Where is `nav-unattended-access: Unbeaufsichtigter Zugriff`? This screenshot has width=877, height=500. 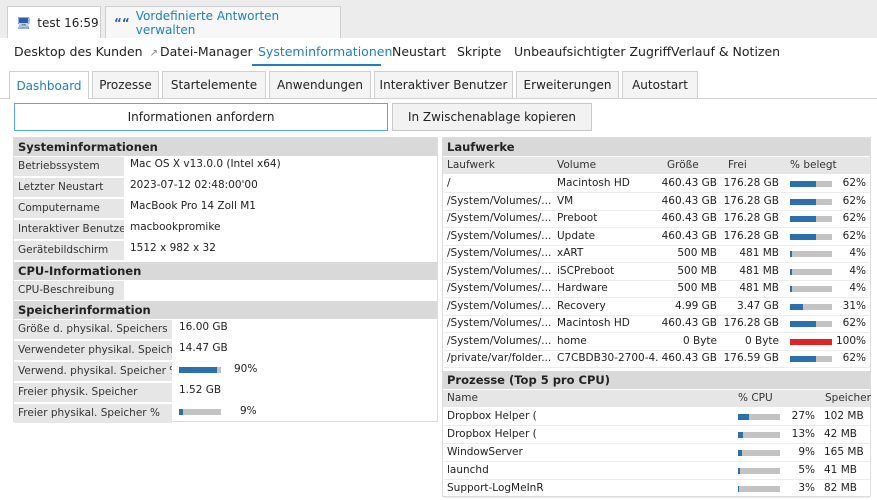
nav-unattended-access: Unbeaufsichtigter Zugriff is located at coordinates (592, 51).